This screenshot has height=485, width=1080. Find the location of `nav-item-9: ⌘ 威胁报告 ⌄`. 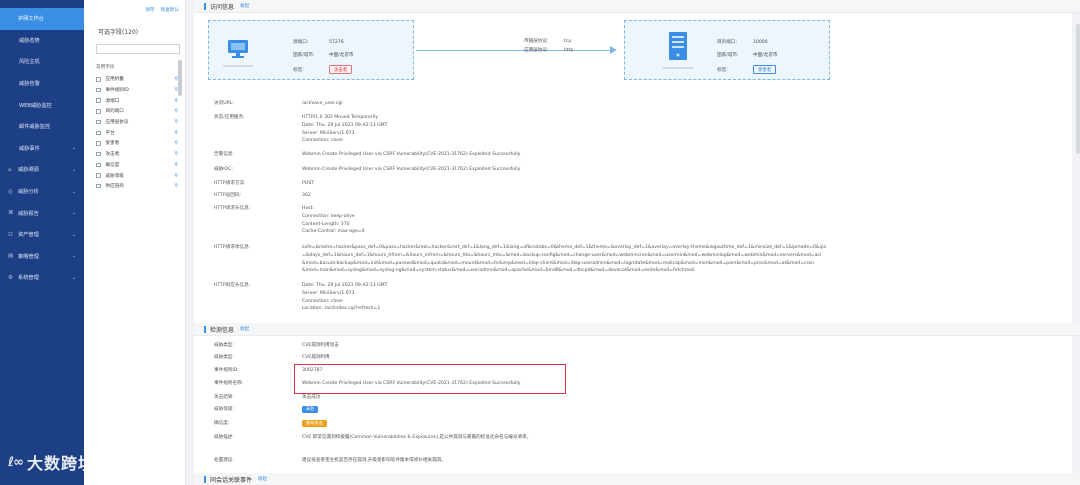

nav-item-9: ⌘ 威胁报告 ⌄ is located at coordinates (42, 213).